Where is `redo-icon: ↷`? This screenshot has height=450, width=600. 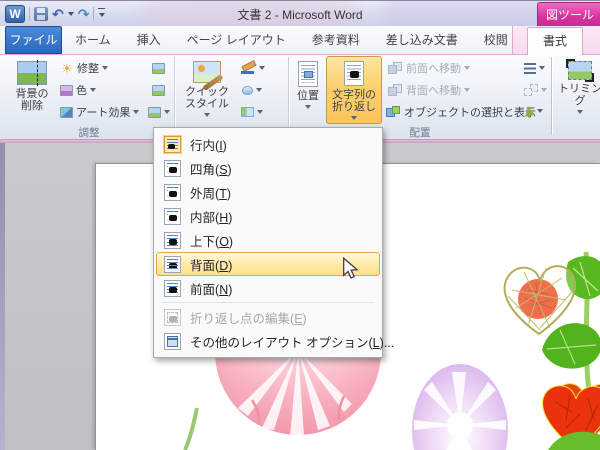
redo-icon: ↷ is located at coordinates (84, 14).